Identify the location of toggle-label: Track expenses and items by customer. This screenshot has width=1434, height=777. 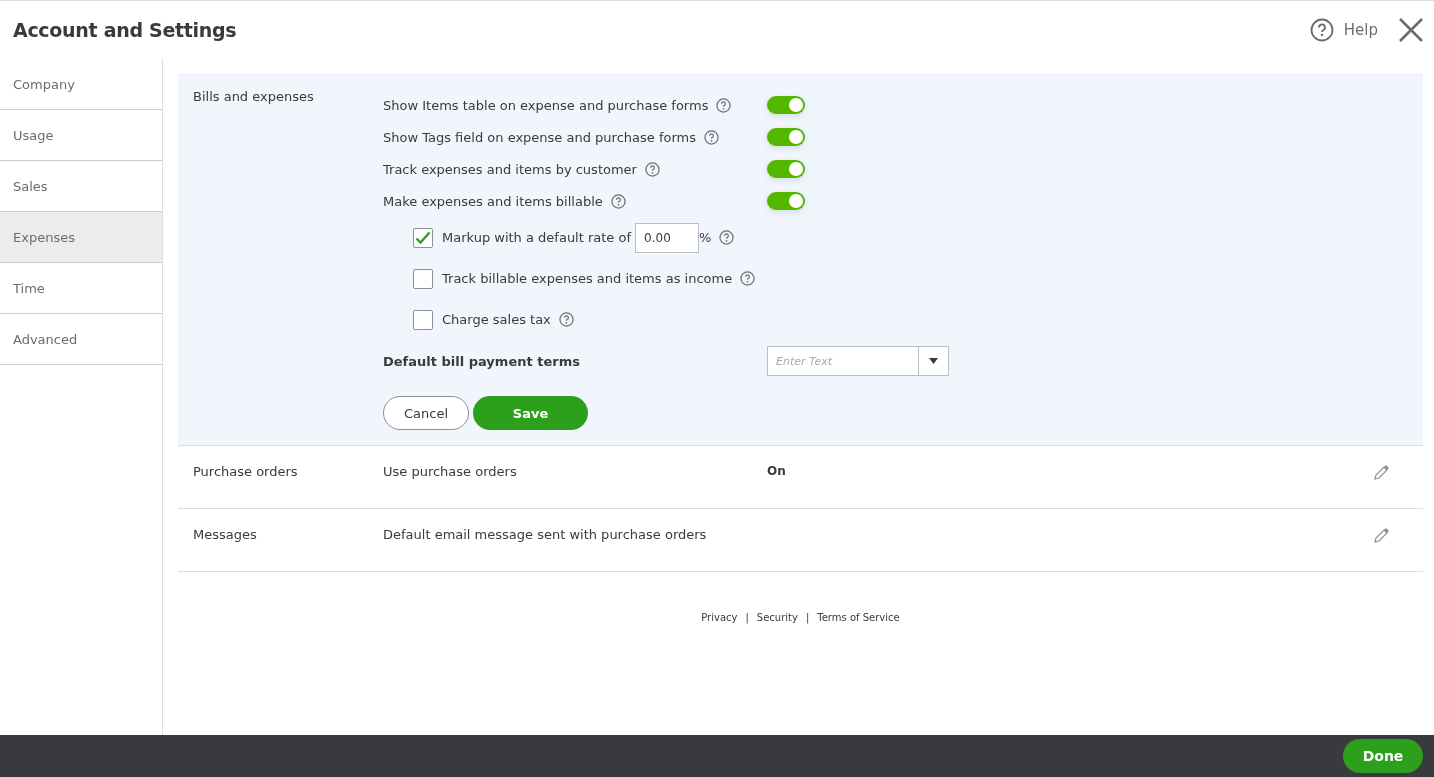
(510, 169).